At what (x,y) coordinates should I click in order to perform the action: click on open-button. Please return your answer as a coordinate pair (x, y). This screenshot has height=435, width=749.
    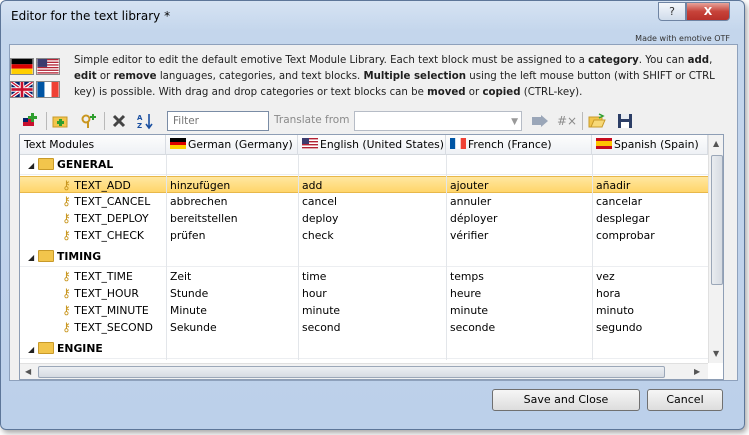
    Looking at the image, I should click on (597, 121).